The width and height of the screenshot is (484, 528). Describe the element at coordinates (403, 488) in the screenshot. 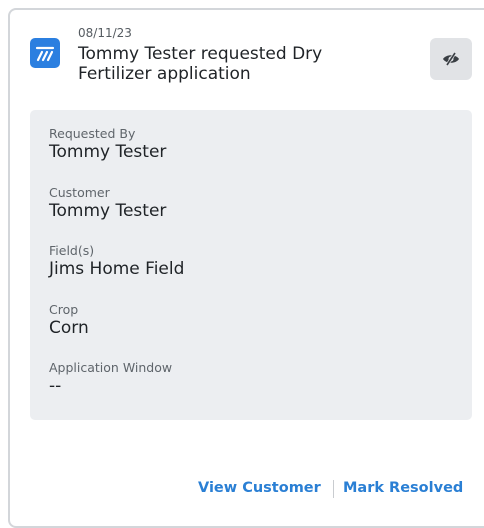

I see `mark-resolved-link: Mark Resolved` at that location.